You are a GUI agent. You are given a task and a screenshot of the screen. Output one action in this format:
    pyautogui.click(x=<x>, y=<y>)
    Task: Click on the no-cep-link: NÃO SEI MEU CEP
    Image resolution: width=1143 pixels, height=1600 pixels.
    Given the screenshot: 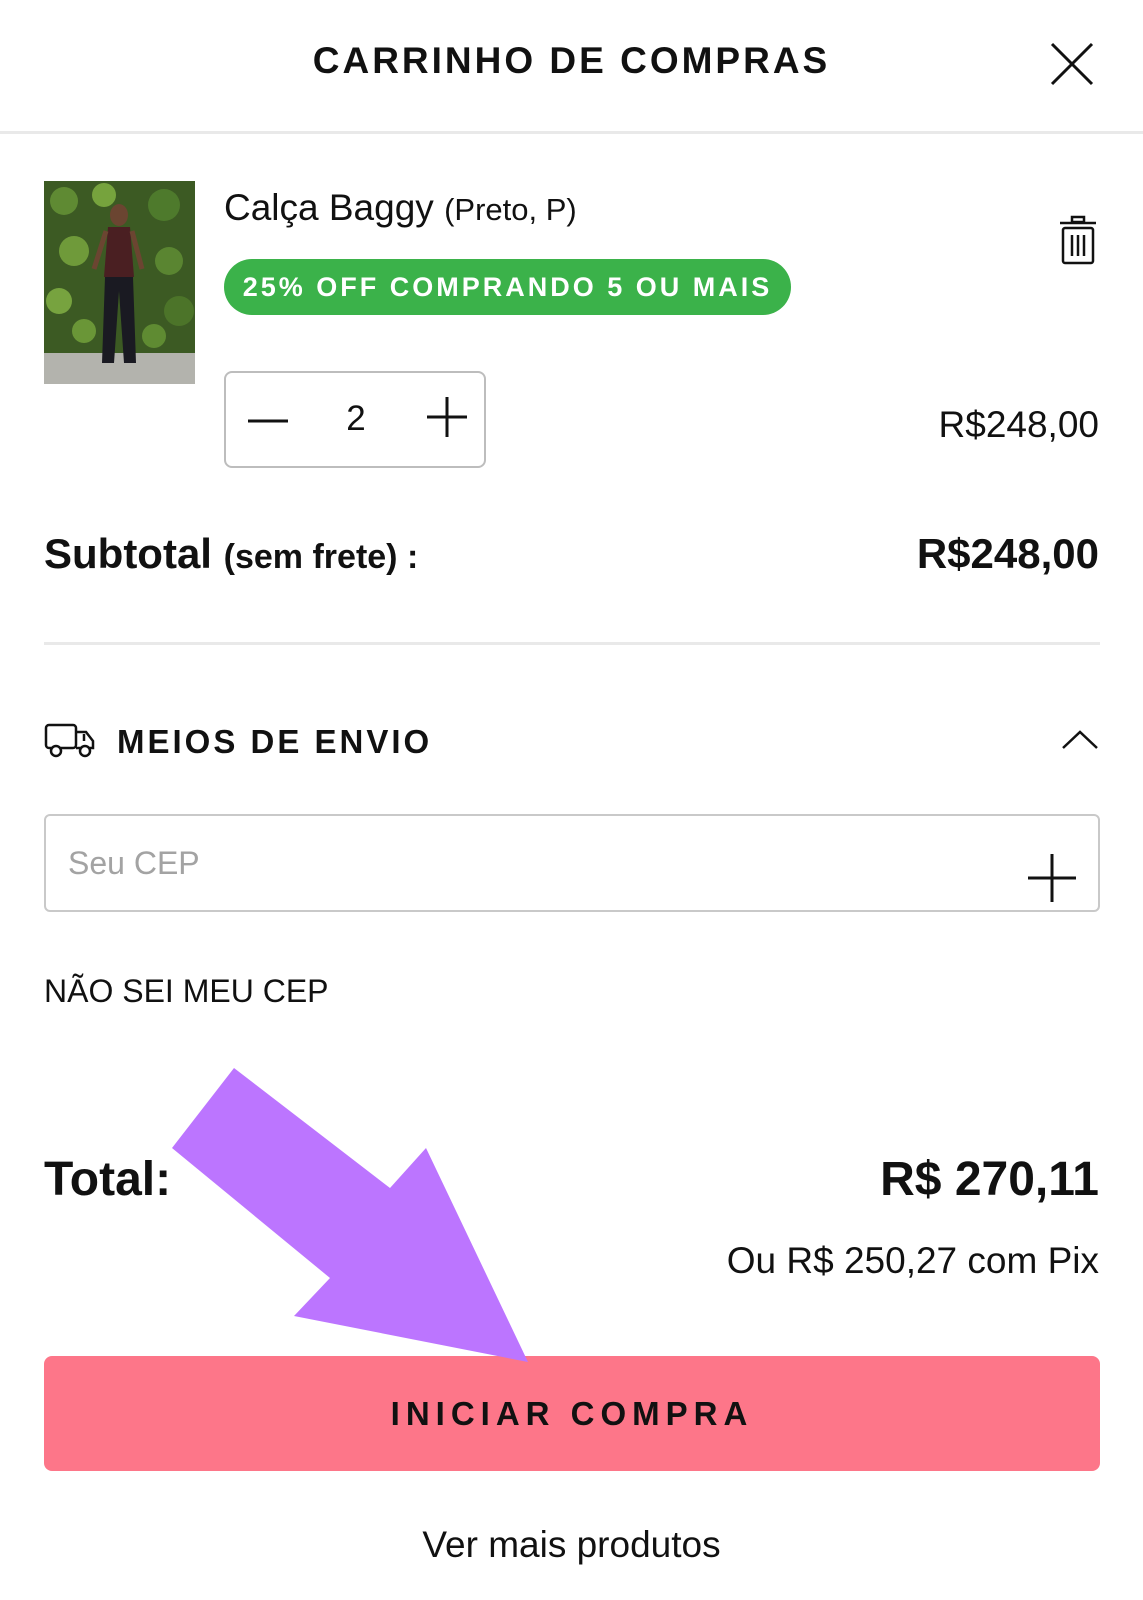 What is the action you would take?
    pyautogui.click(x=186, y=991)
    